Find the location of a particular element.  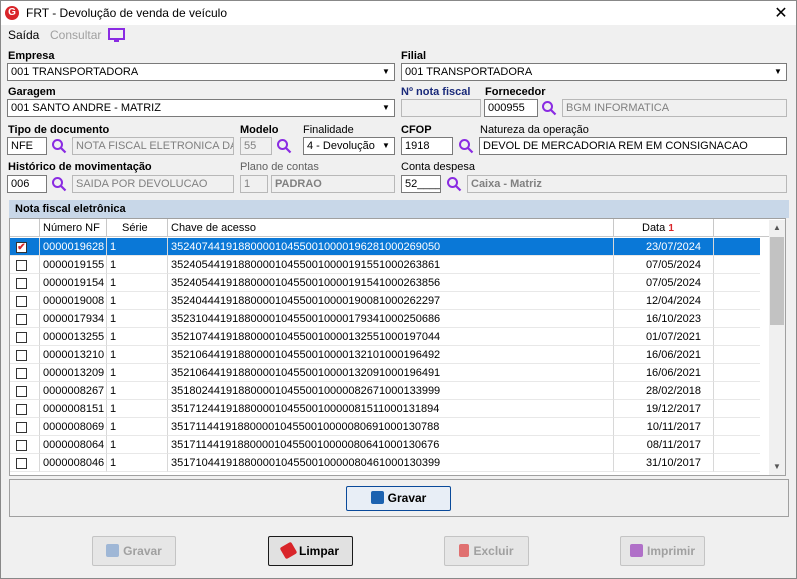

cell-check: ✔ is located at coordinates (25, 247).